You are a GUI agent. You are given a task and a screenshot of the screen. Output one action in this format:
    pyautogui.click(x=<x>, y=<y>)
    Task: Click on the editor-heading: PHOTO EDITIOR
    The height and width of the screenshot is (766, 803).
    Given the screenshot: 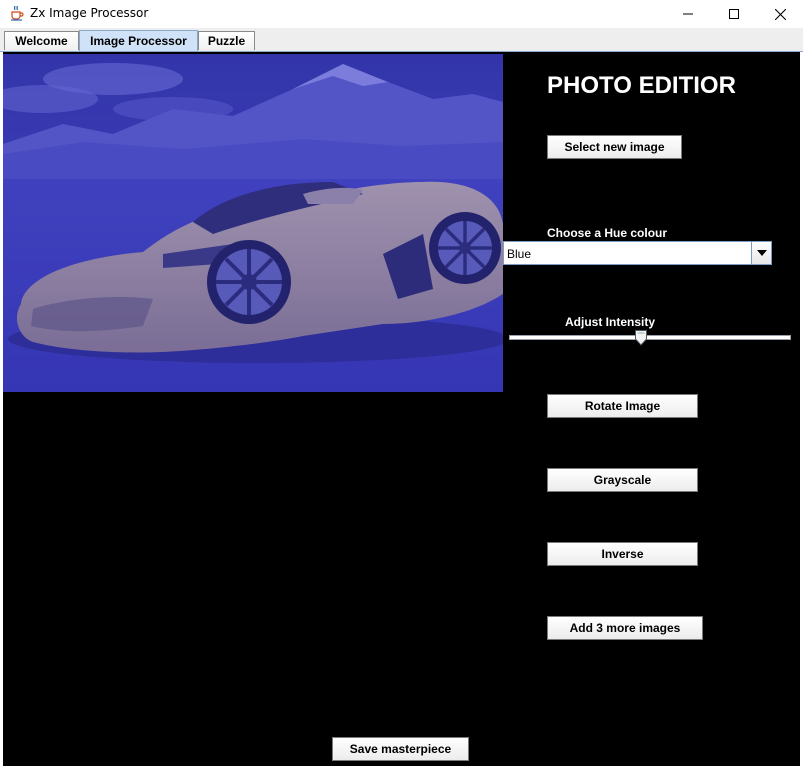 What is the action you would take?
    pyautogui.click(x=641, y=85)
    